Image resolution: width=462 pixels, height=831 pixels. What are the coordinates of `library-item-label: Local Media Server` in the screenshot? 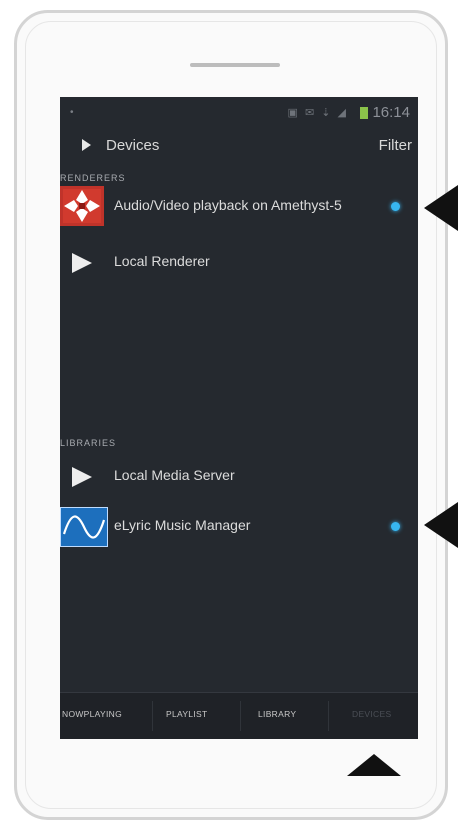 It's located at (174, 475).